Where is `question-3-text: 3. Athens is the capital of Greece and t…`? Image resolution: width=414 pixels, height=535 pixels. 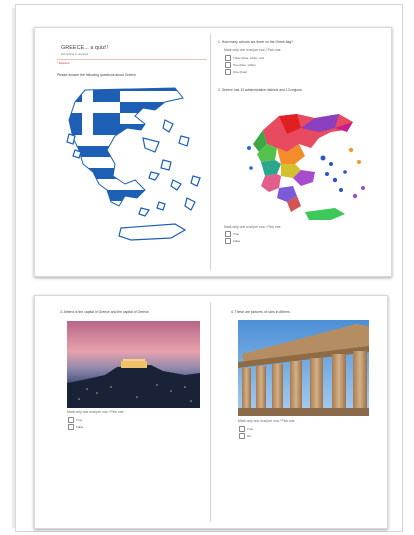 question-3-text: 3. Athens is the capital of Greece and t… is located at coordinates (105, 312).